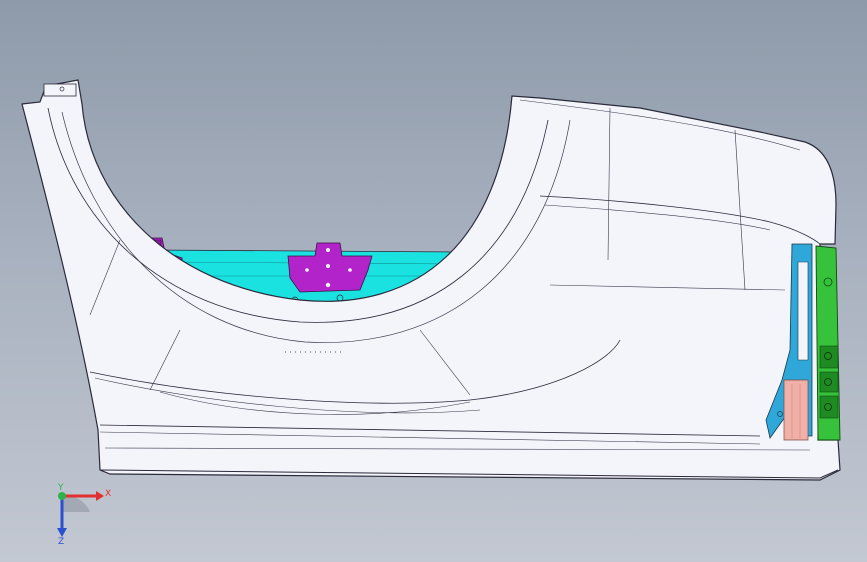 The height and width of the screenshot is (562, 867). I want to click on y-axis-label: Y, so click(60, 488).